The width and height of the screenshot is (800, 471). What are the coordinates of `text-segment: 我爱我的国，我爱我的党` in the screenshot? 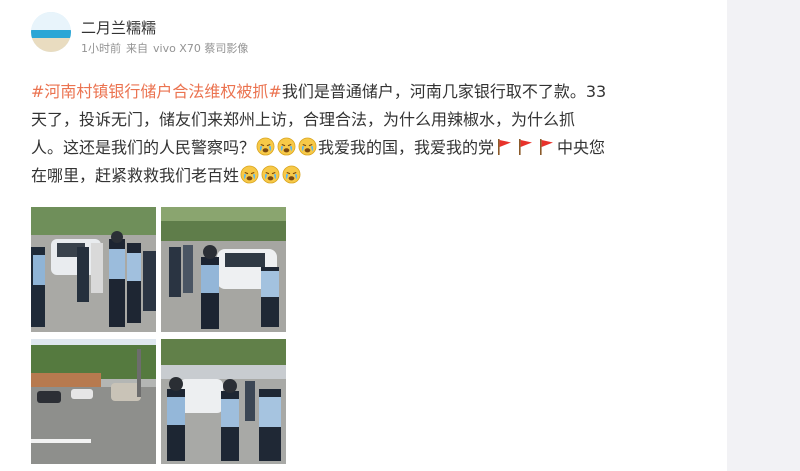 It's located at (406, 147).